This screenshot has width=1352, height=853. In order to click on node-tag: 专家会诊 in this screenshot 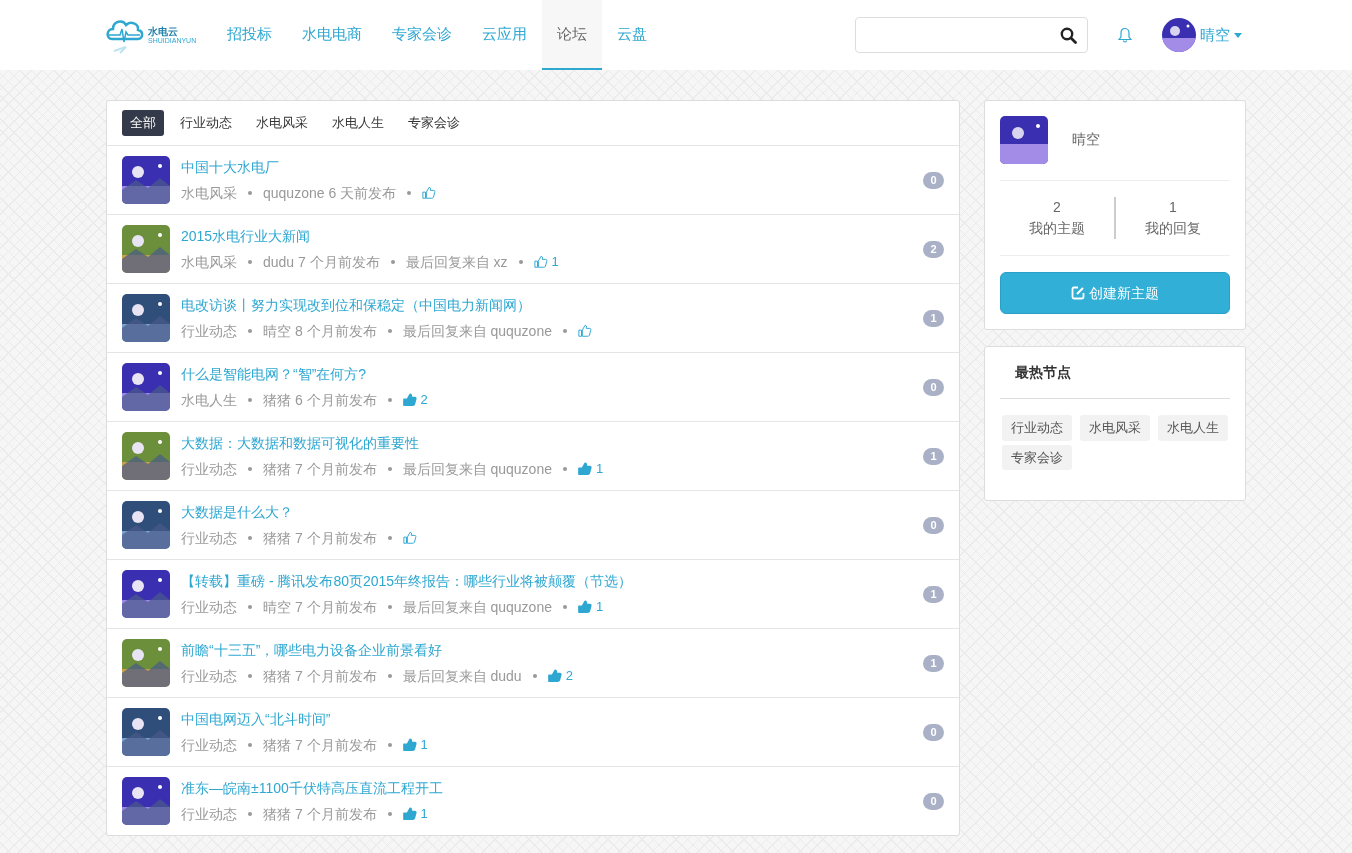, I will do `click(1037, 457)`.